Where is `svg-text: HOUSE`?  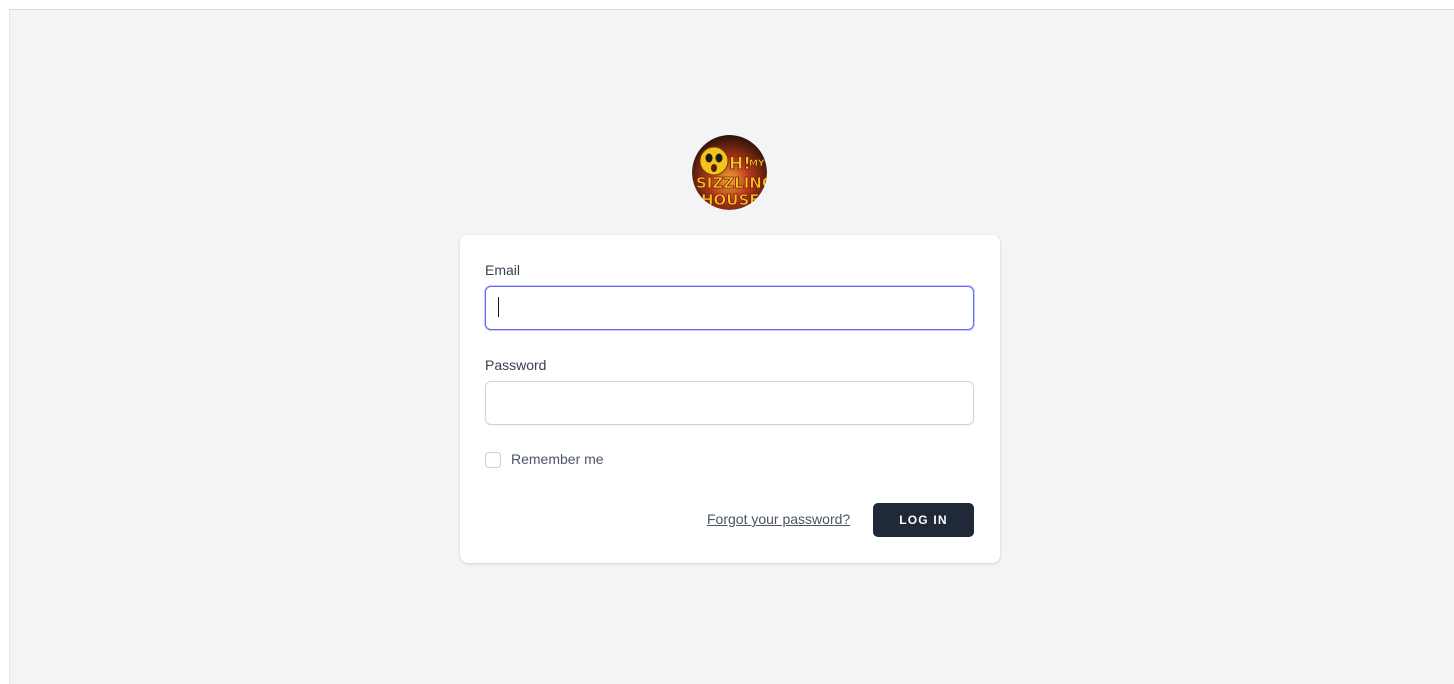 svg-text: HOUSE is located at coordinates (730, 200).